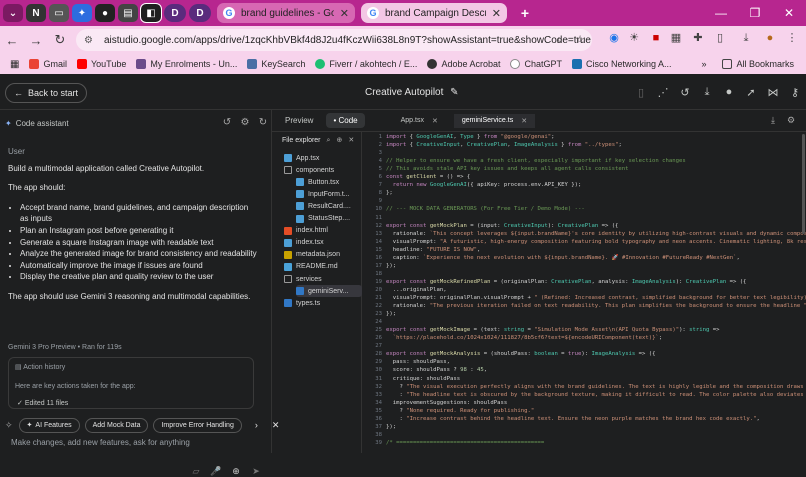 The image size is (806, 477). What do you see at coordinates (300, 194) in the screenshot?
I see `file-icon` at bounding box center [300, 194].